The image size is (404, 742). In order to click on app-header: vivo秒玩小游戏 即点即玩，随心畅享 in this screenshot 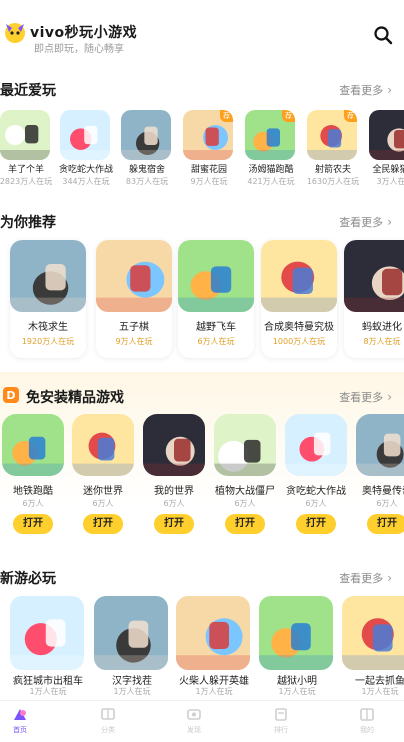, I will do `click(202, 31)`.